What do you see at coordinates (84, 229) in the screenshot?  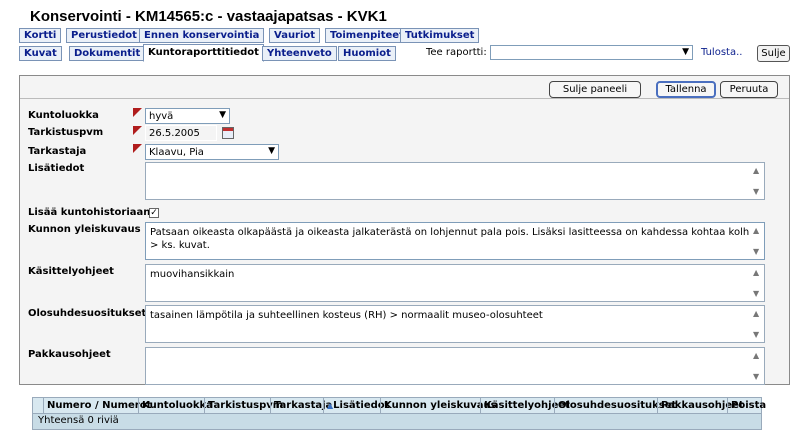 I see `overview-label: Kunnon yleiskuvaus` at bounding box center [84, 229].